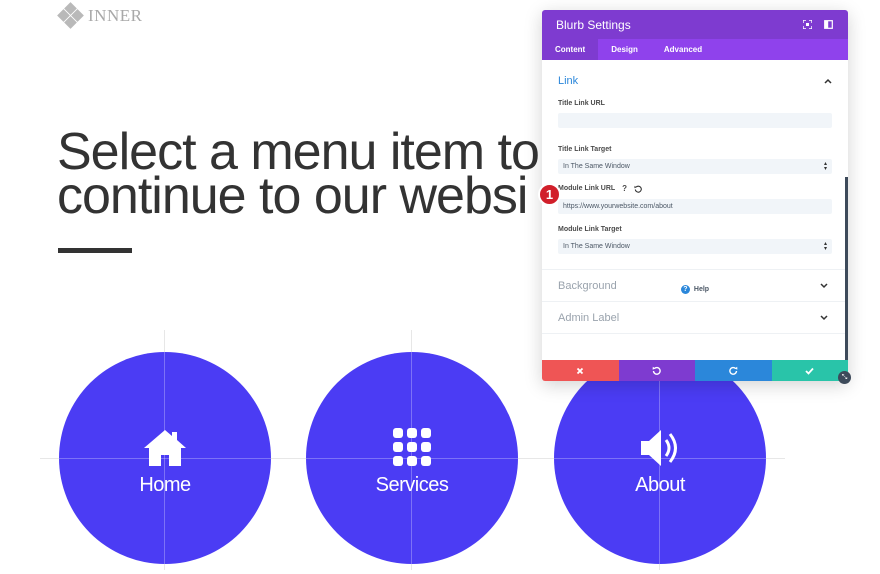 The height and width of the screenshot is (574, 880). I want to click on undo-icon, so click(657, 370).